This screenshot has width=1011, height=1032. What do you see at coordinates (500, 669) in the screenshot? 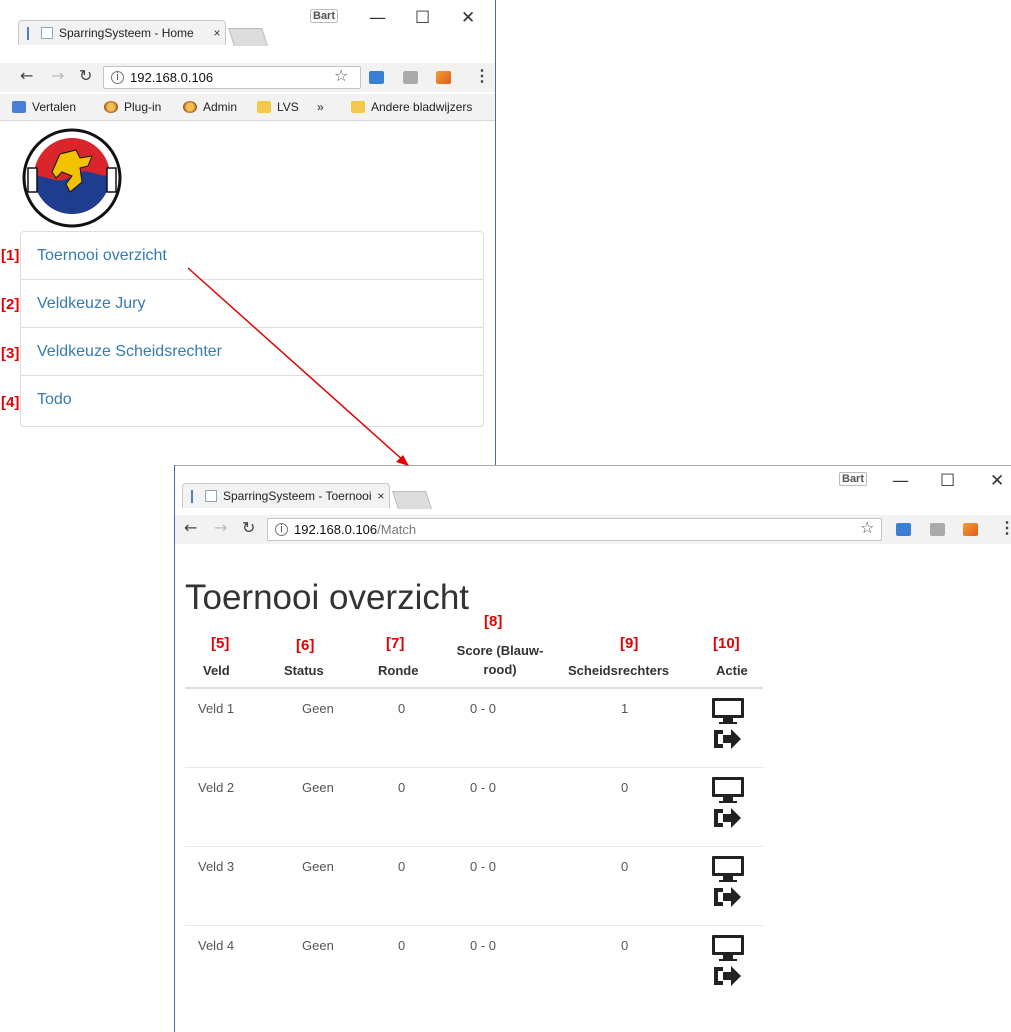
I see `column-header-score-line2: rood)` at bounding box center [500, 669].